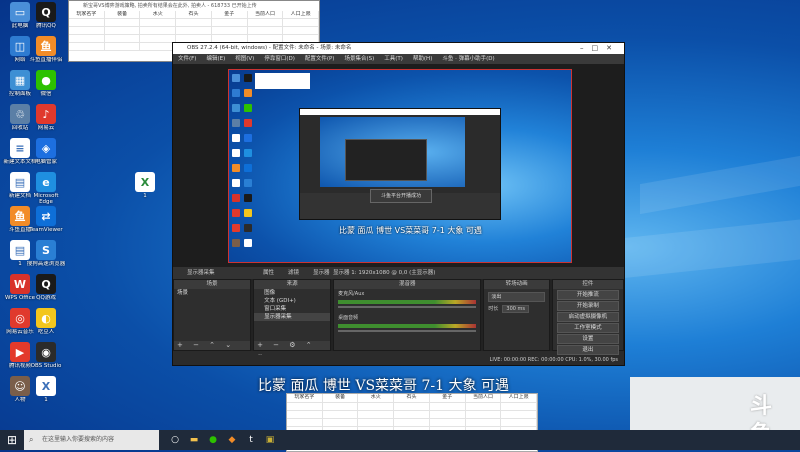 The image size is (800, 452). What do you see at coordinates (292, 309) in the screenshot?
I see `source-item: 窗口采集` at bounding box center [292, 309].